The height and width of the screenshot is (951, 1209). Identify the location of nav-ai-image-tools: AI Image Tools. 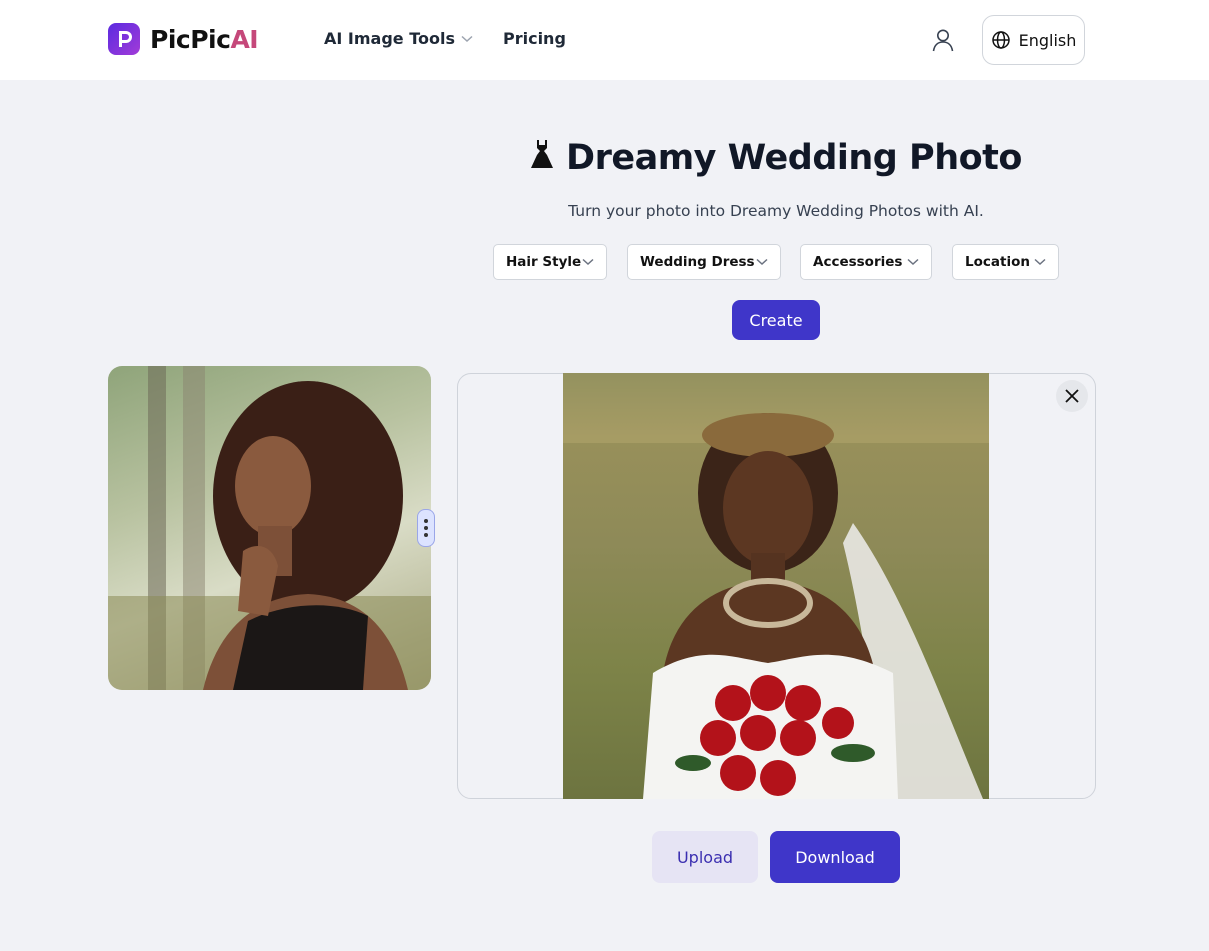
(398, 38).